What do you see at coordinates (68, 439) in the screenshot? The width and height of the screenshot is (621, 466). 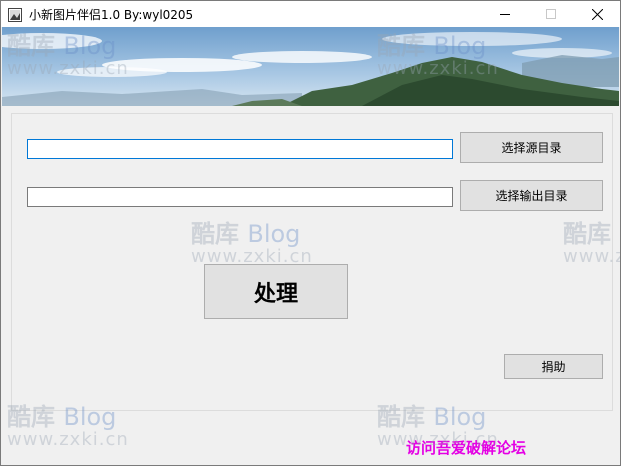 I see `watermark-url: www.zxki.cn` at bounding box center [68, 439].